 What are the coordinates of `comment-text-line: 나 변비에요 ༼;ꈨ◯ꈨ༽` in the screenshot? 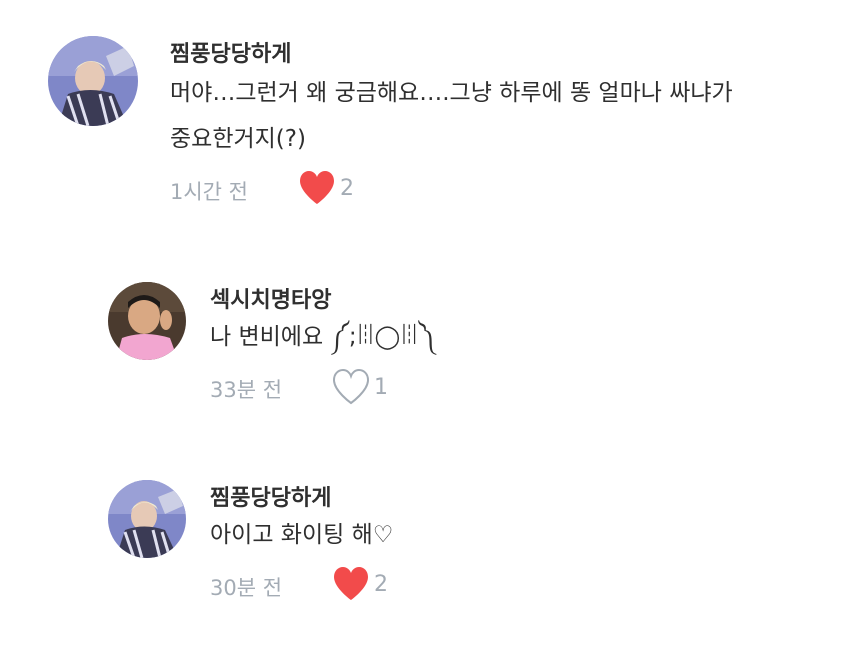 It's located at (322, 337).